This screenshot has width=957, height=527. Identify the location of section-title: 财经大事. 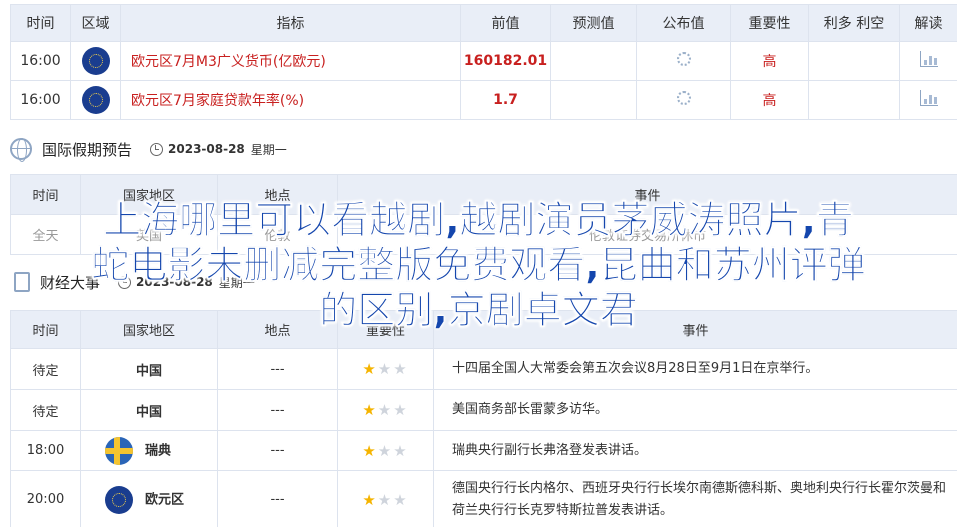
(70, 282).